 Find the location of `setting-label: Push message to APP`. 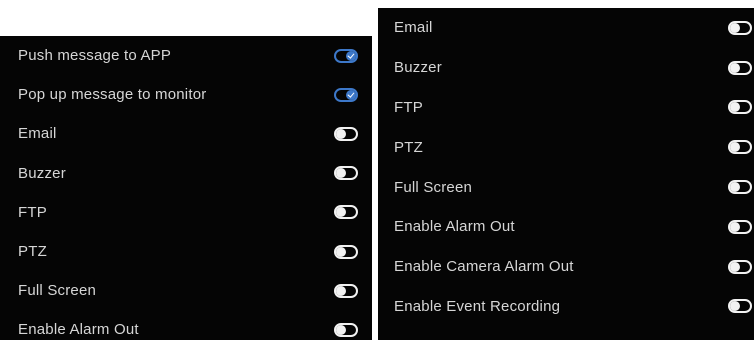

setting-label: Push message to APP is located at coordinates (95, 56).